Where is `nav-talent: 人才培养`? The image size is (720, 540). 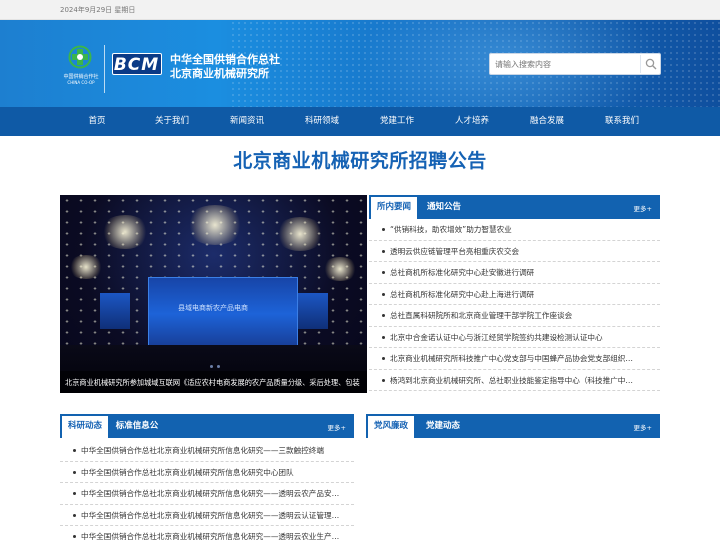
nav-talent: 人才培养 is located at coordinates (472, 121).